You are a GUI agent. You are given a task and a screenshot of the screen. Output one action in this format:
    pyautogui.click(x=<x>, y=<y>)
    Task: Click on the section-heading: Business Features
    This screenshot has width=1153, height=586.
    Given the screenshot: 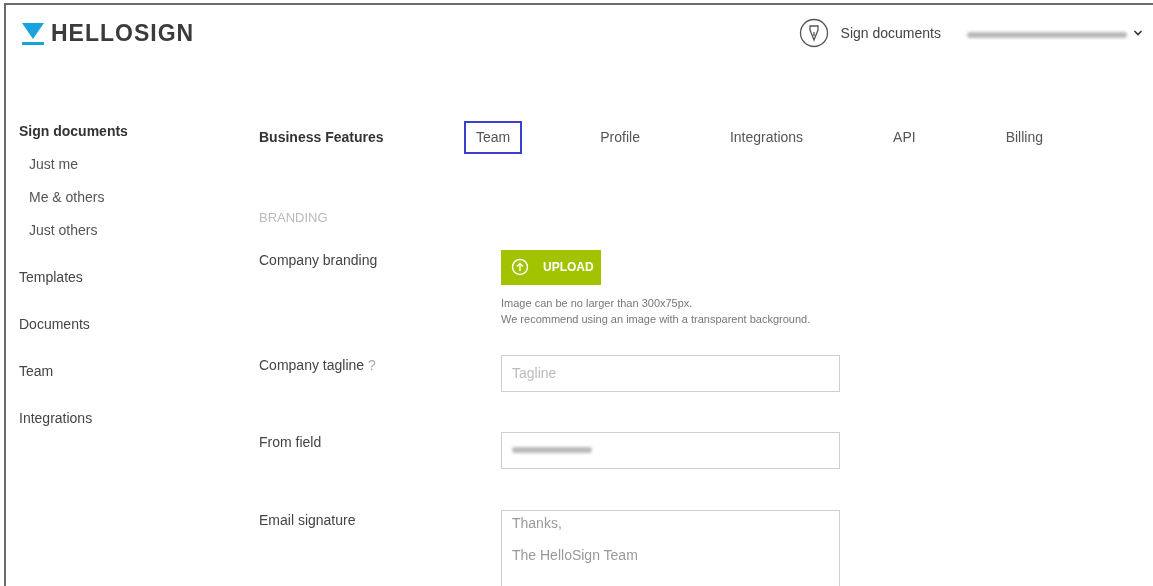 What is the action you would take?
    pyautogui.click(x=322, y=137)
    